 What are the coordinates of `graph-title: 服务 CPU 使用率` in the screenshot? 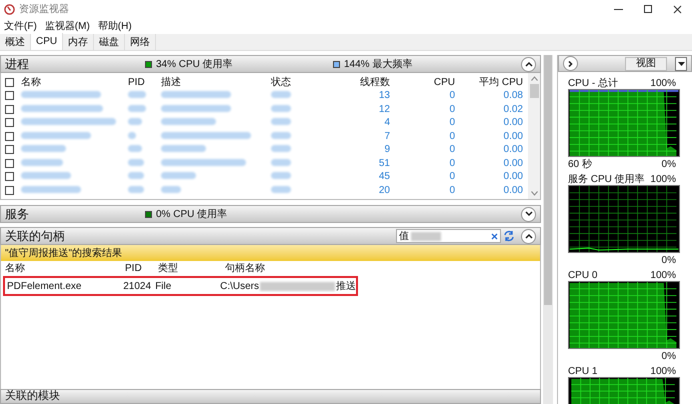 It's located at (606, 178).